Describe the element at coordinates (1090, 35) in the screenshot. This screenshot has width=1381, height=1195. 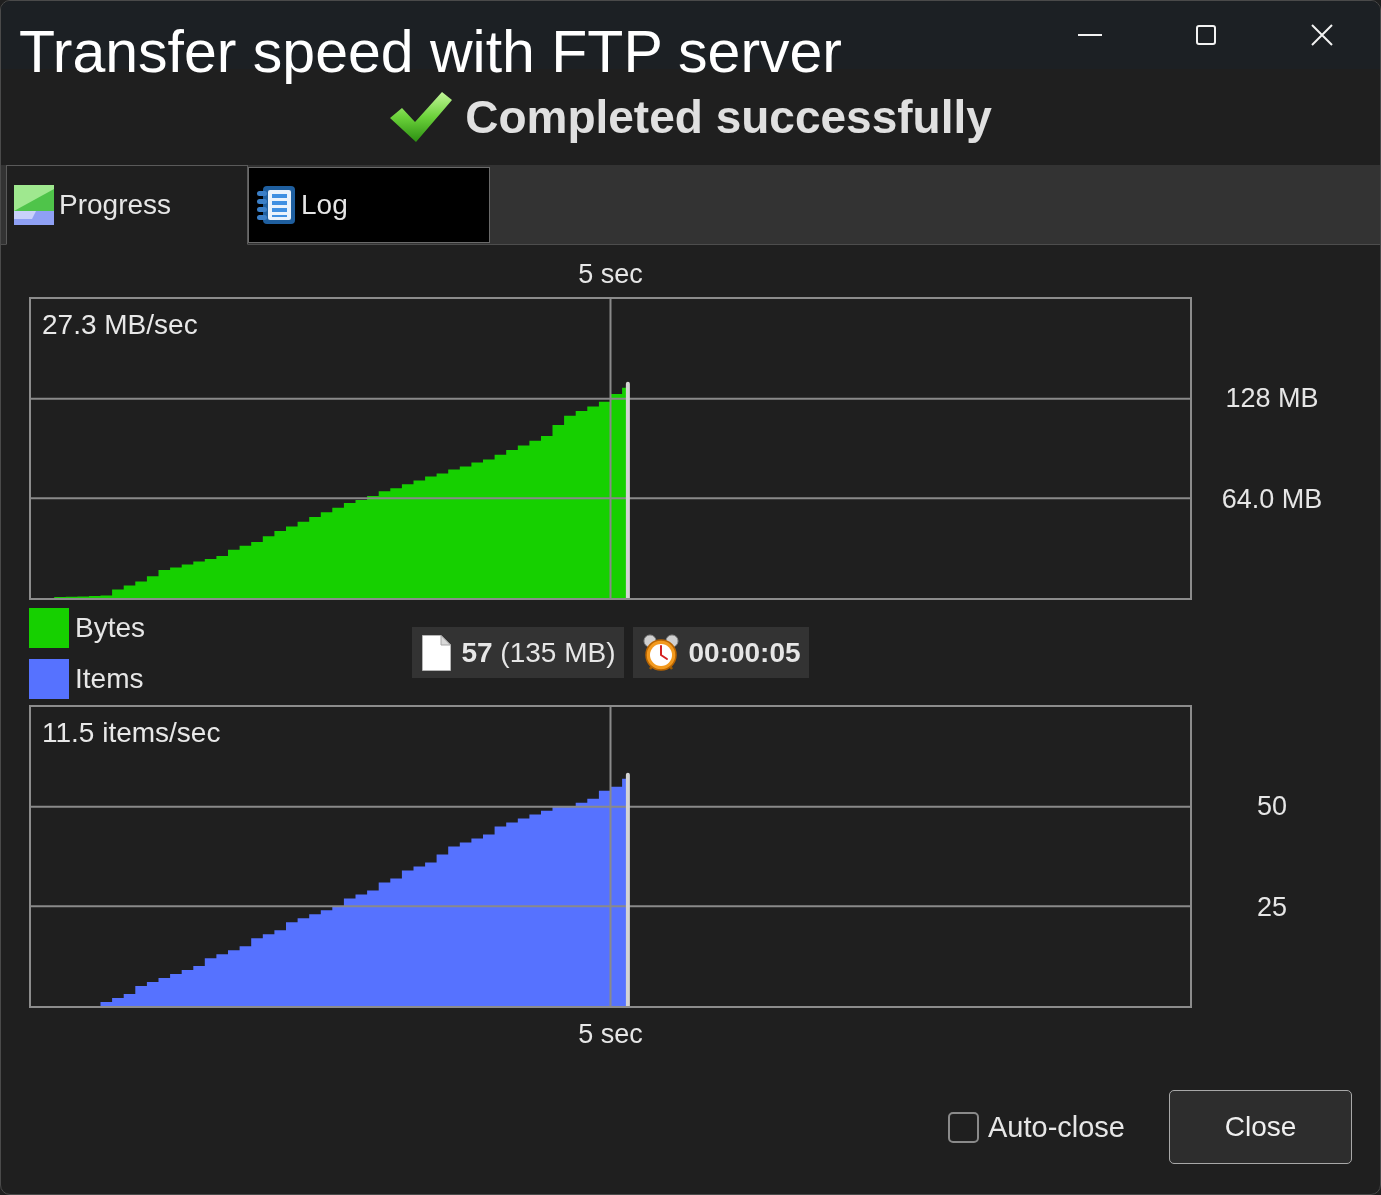
I see `minimize-icon` at that location.